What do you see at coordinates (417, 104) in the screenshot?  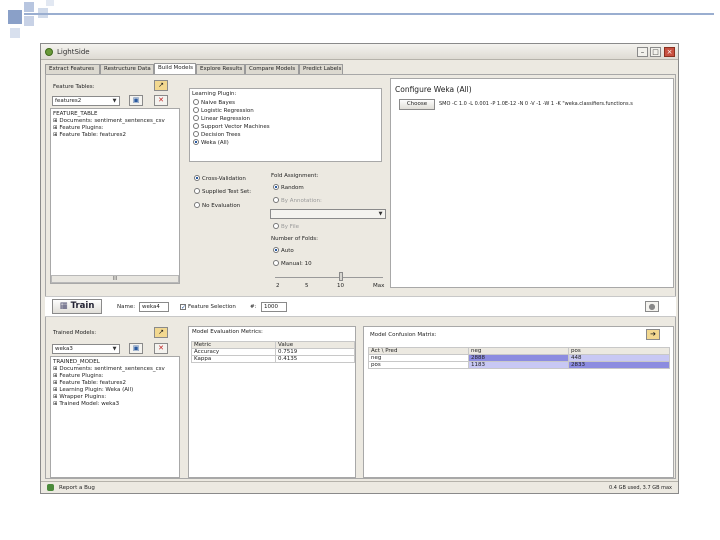 I see `choose-classifier-button: Choose` at bounding box center [417, 104].